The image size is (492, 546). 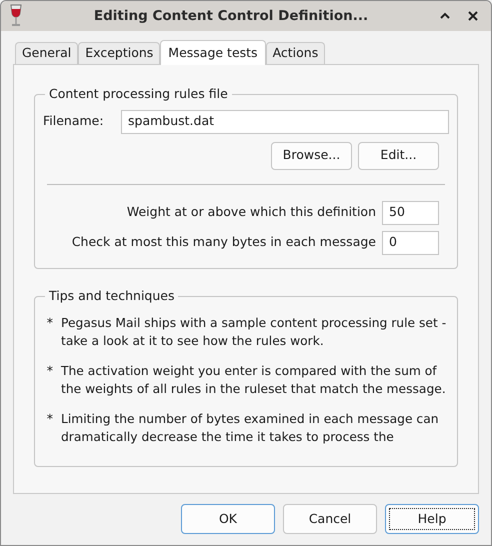 What do you see at coordinates (330, 519) in the screenshot?
I see `button: Cancel` at bounding box center [330, 519].